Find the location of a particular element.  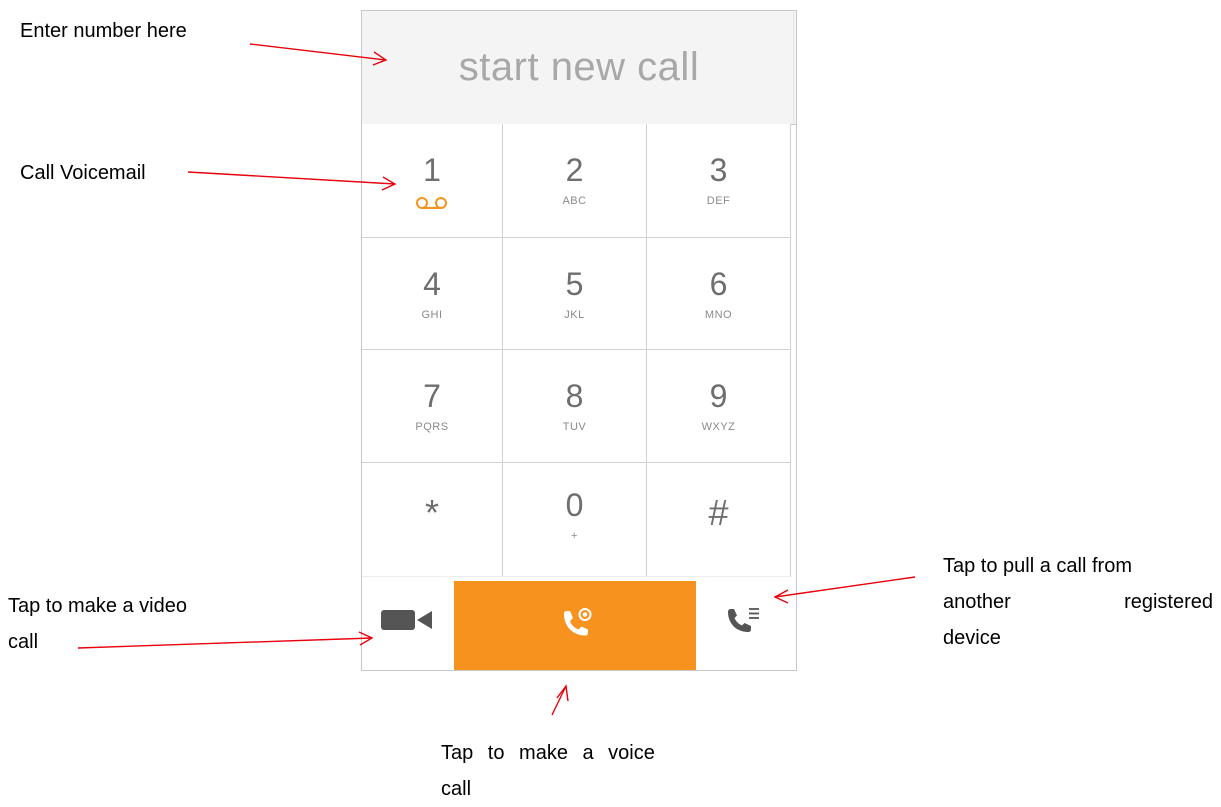

arrow-call-voicemail is located at coordinates (291, 178).